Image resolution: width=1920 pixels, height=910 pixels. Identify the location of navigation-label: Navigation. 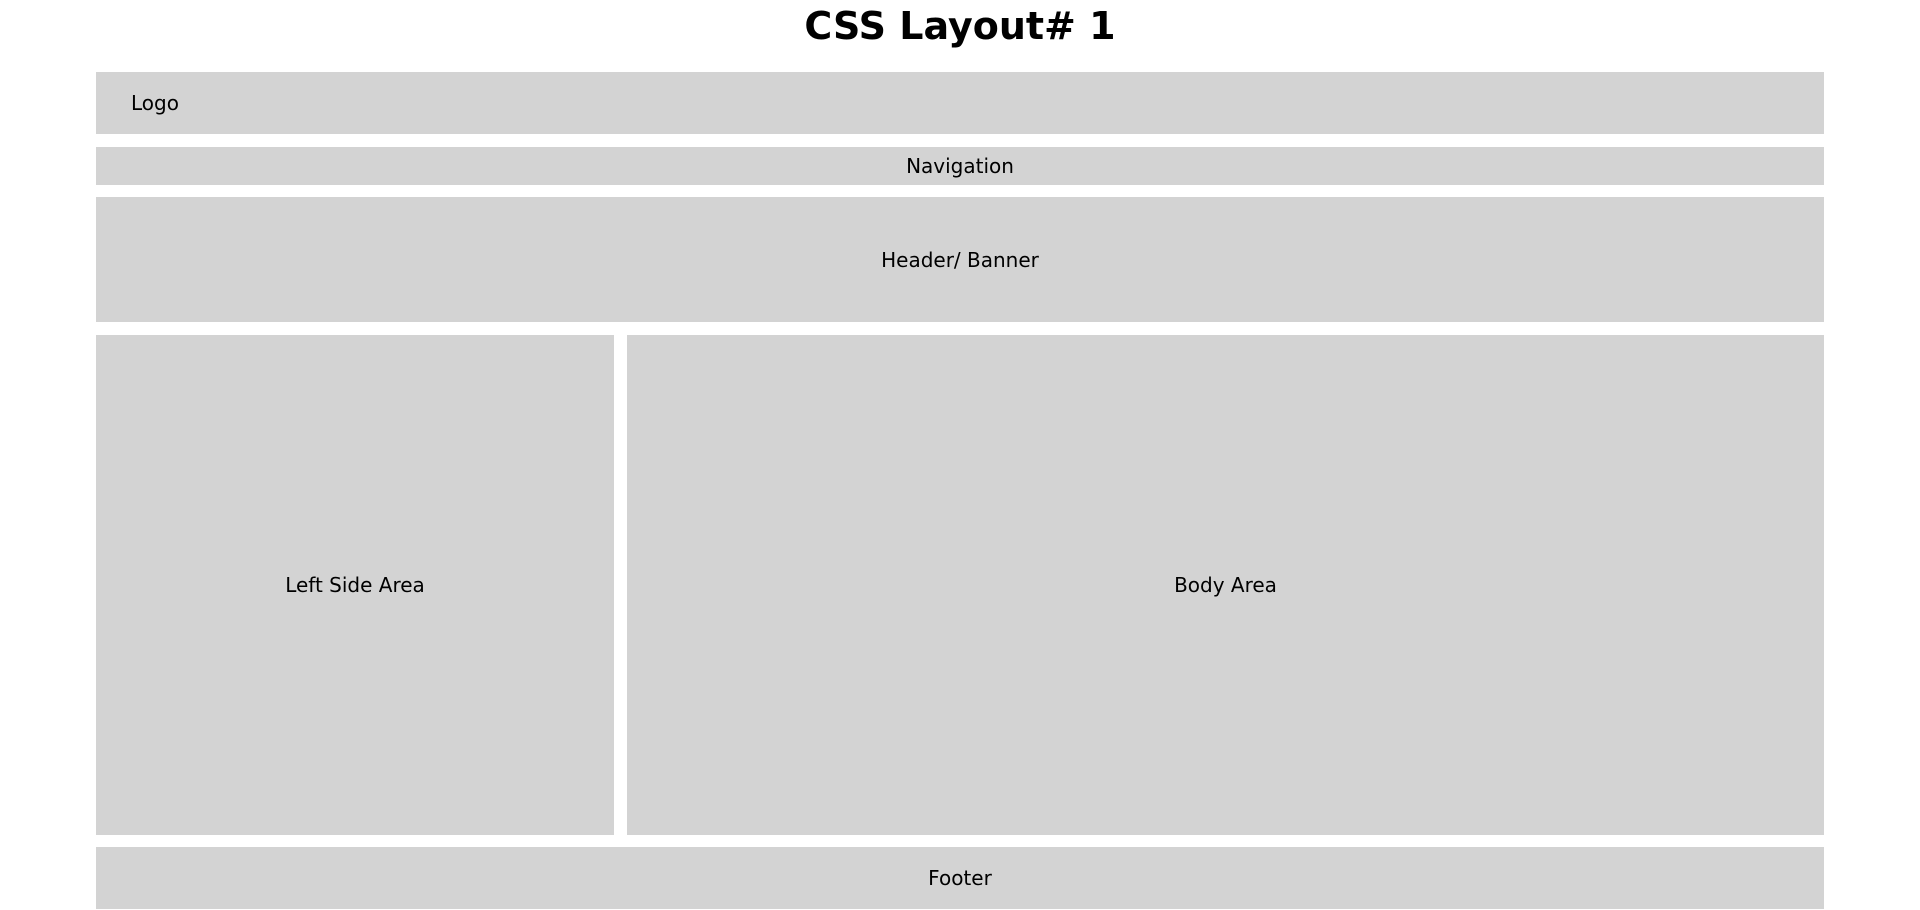
(960, 166).